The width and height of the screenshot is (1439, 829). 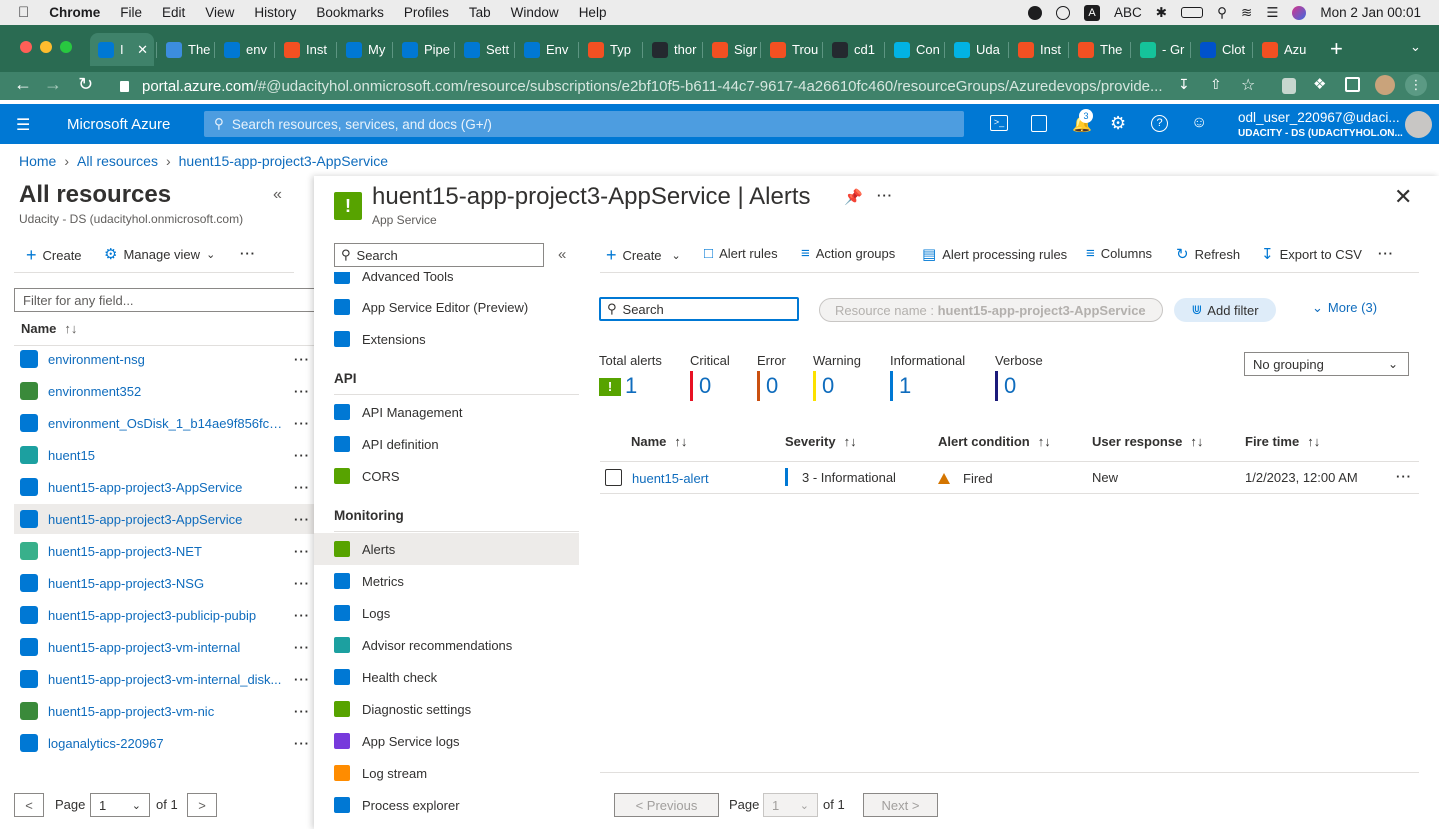 I want to click on export-csv-button: ↧ Export to CSV, so click(x=1311, y=254).